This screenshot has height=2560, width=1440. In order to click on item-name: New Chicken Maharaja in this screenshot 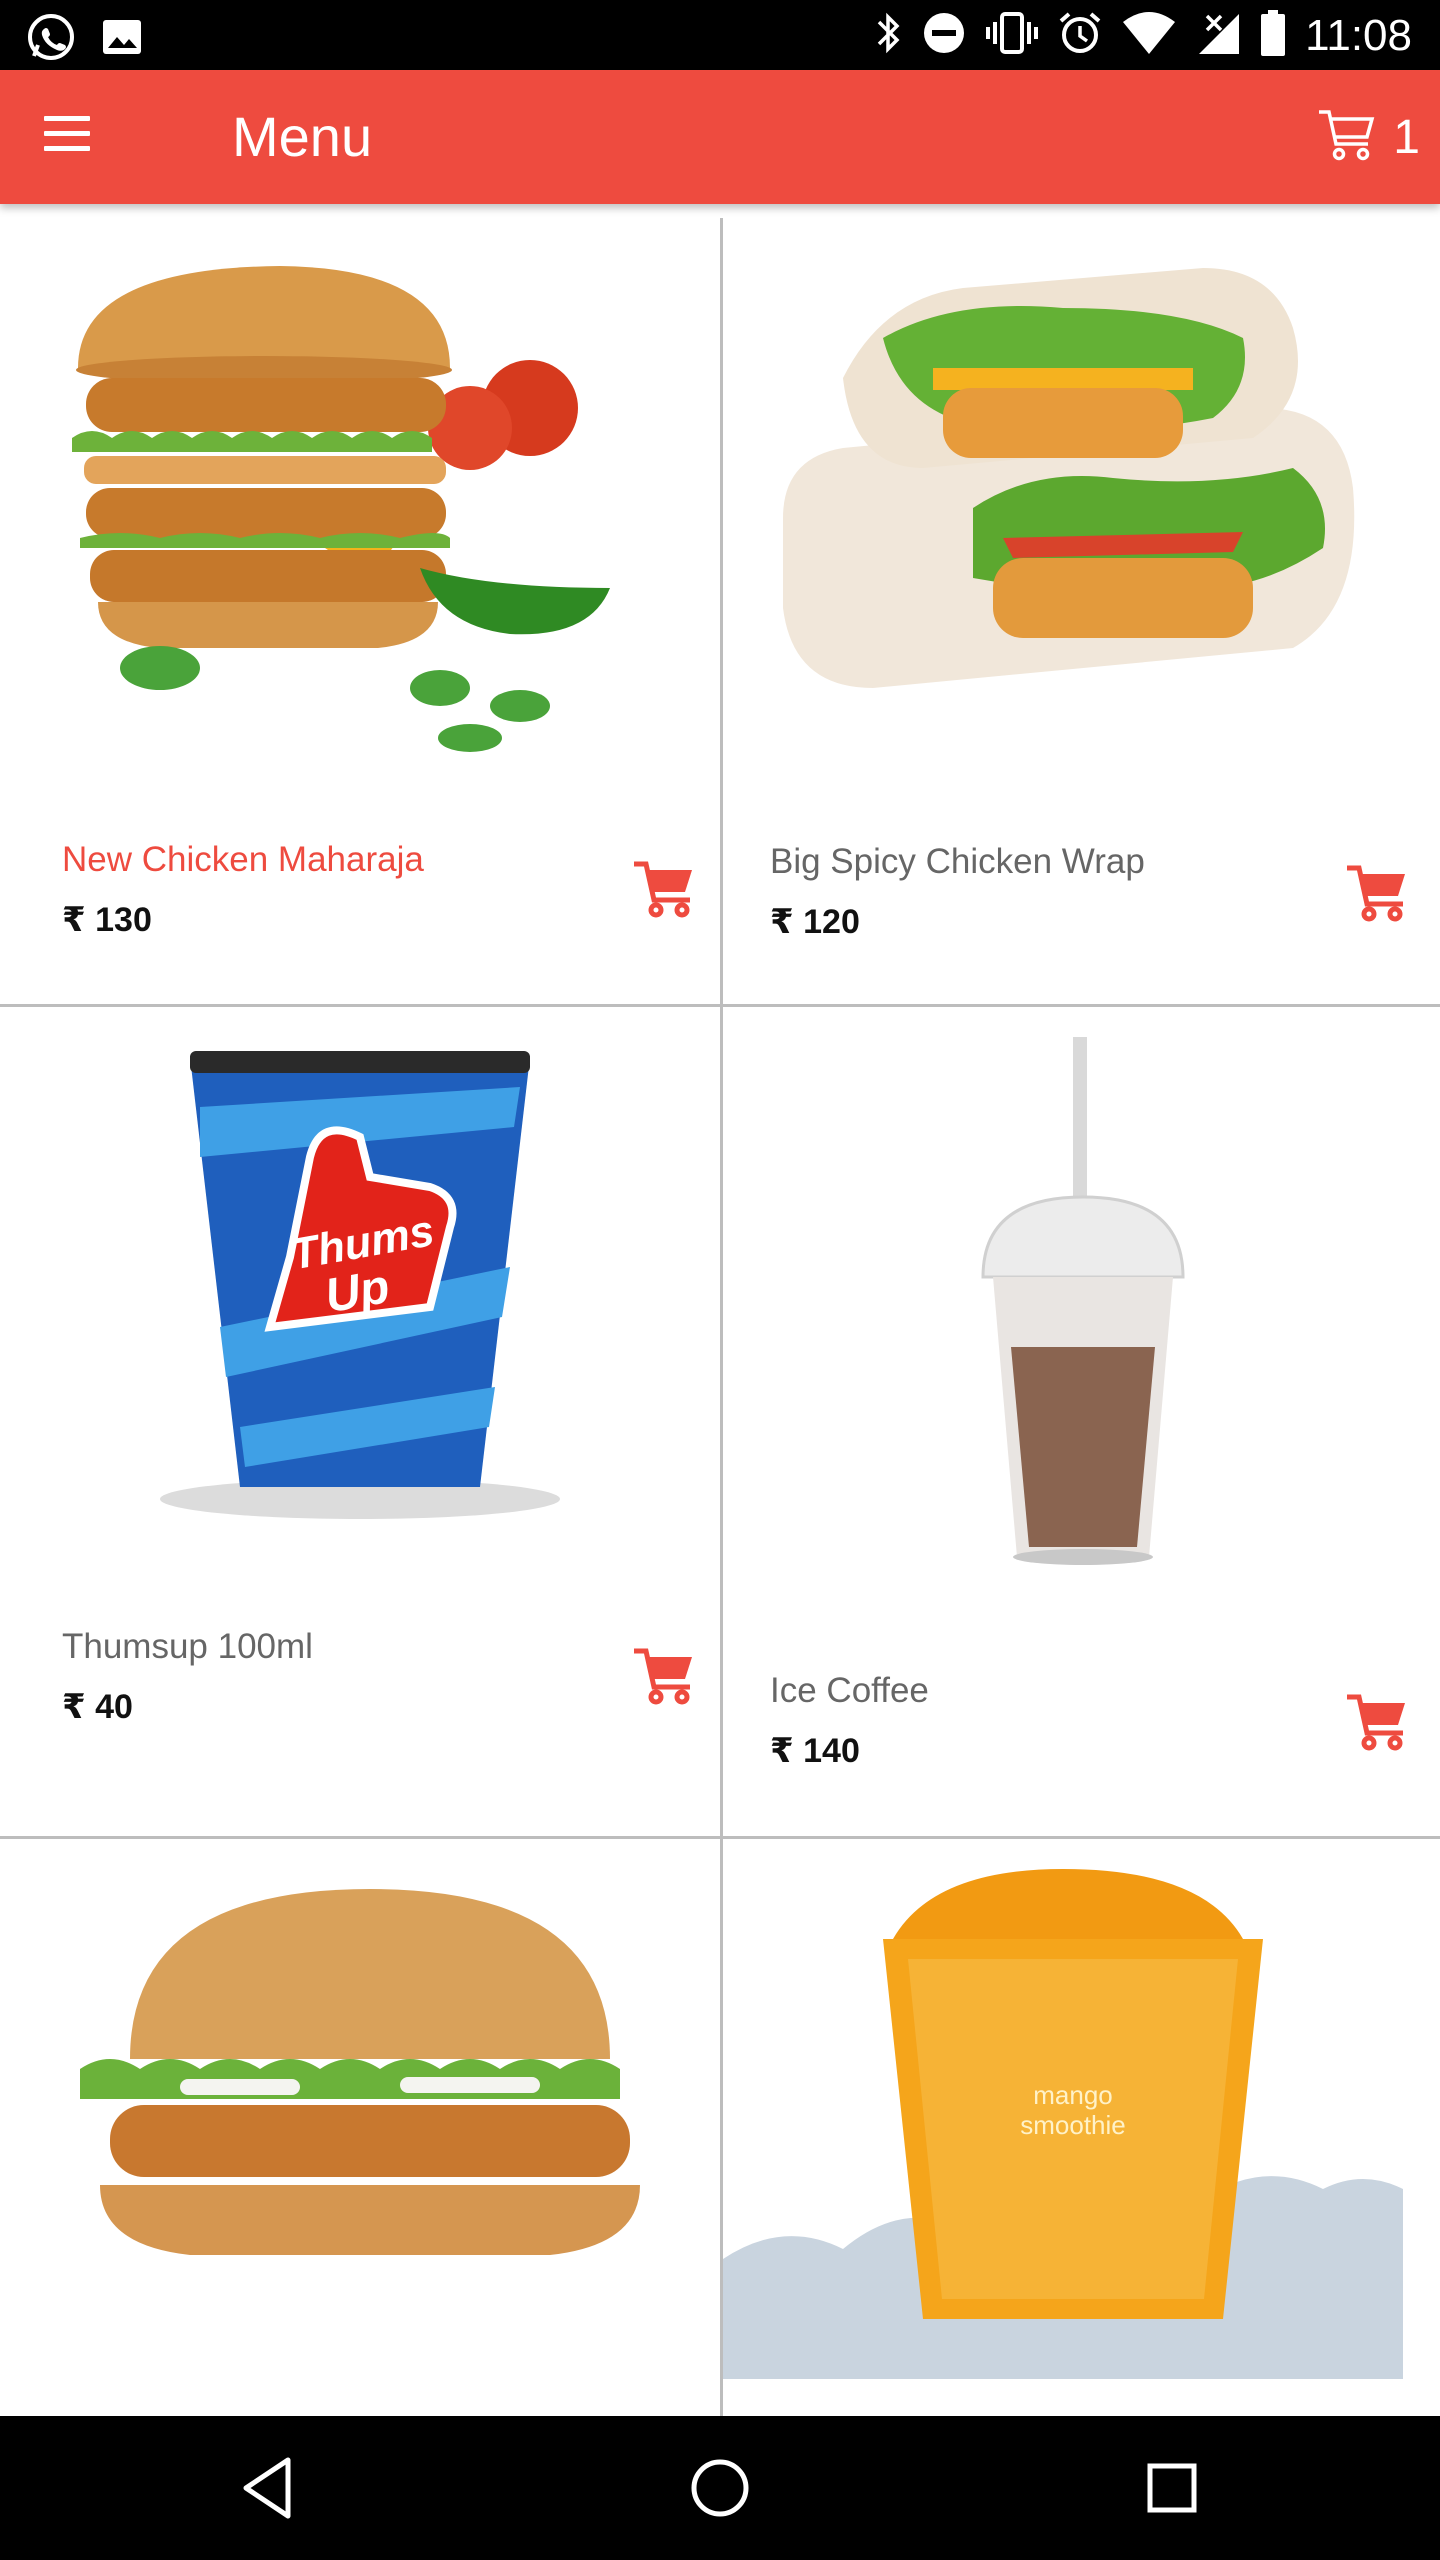, I will do `click(243, 859)`.